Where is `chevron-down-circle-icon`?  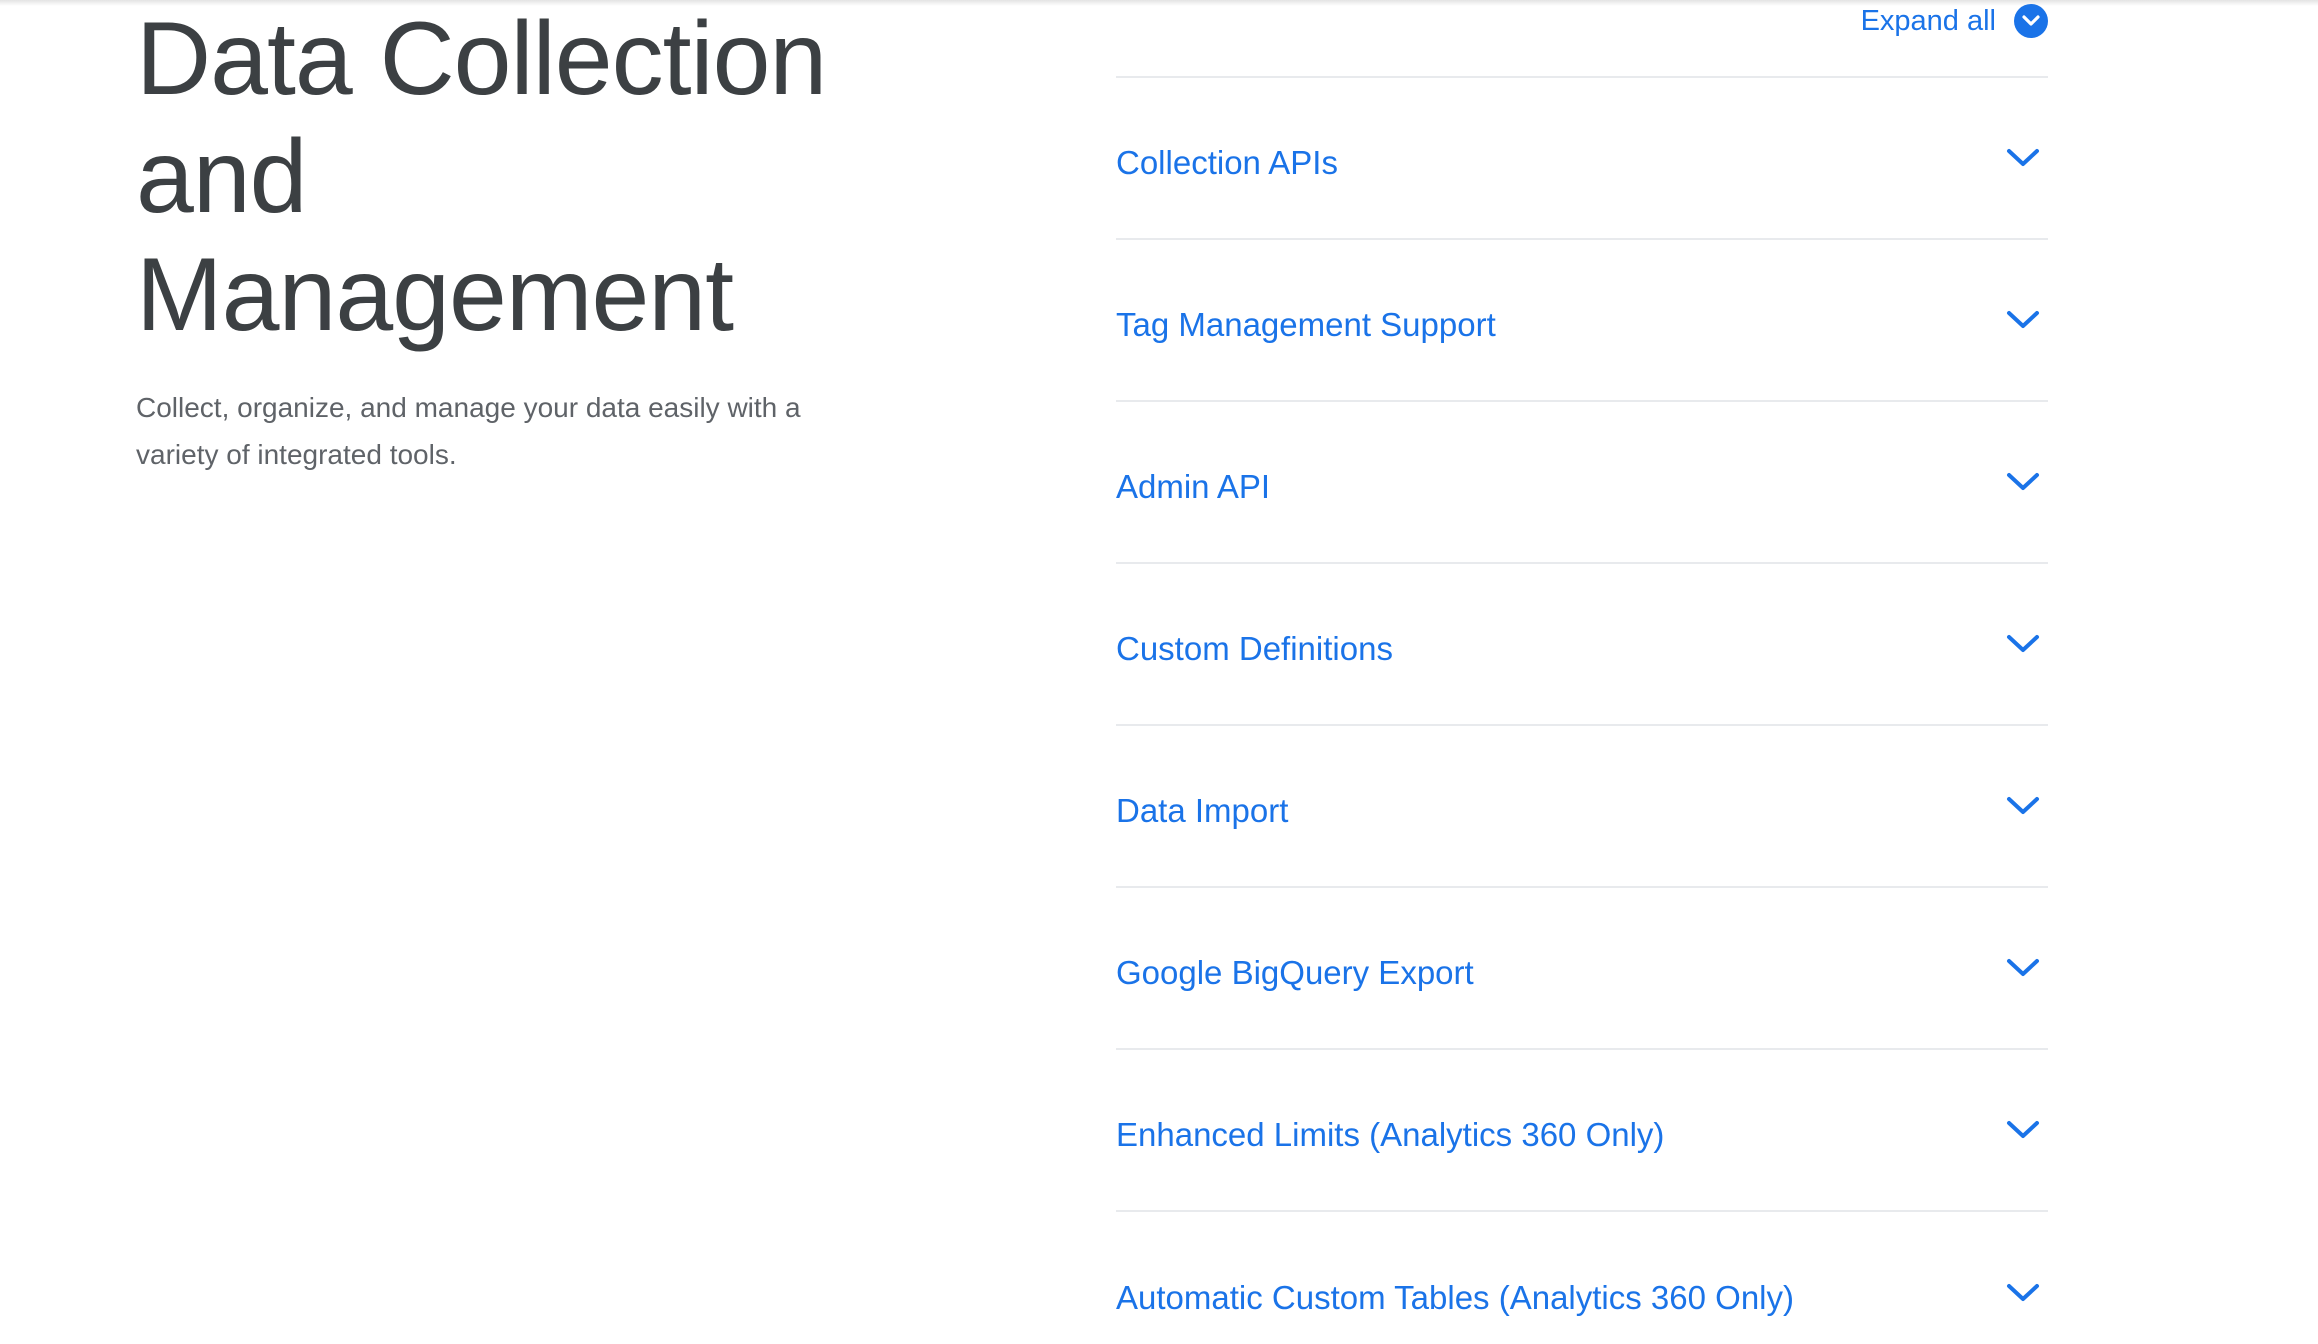 chevron-down-circle-icon is located at coordinates (2031, 21).